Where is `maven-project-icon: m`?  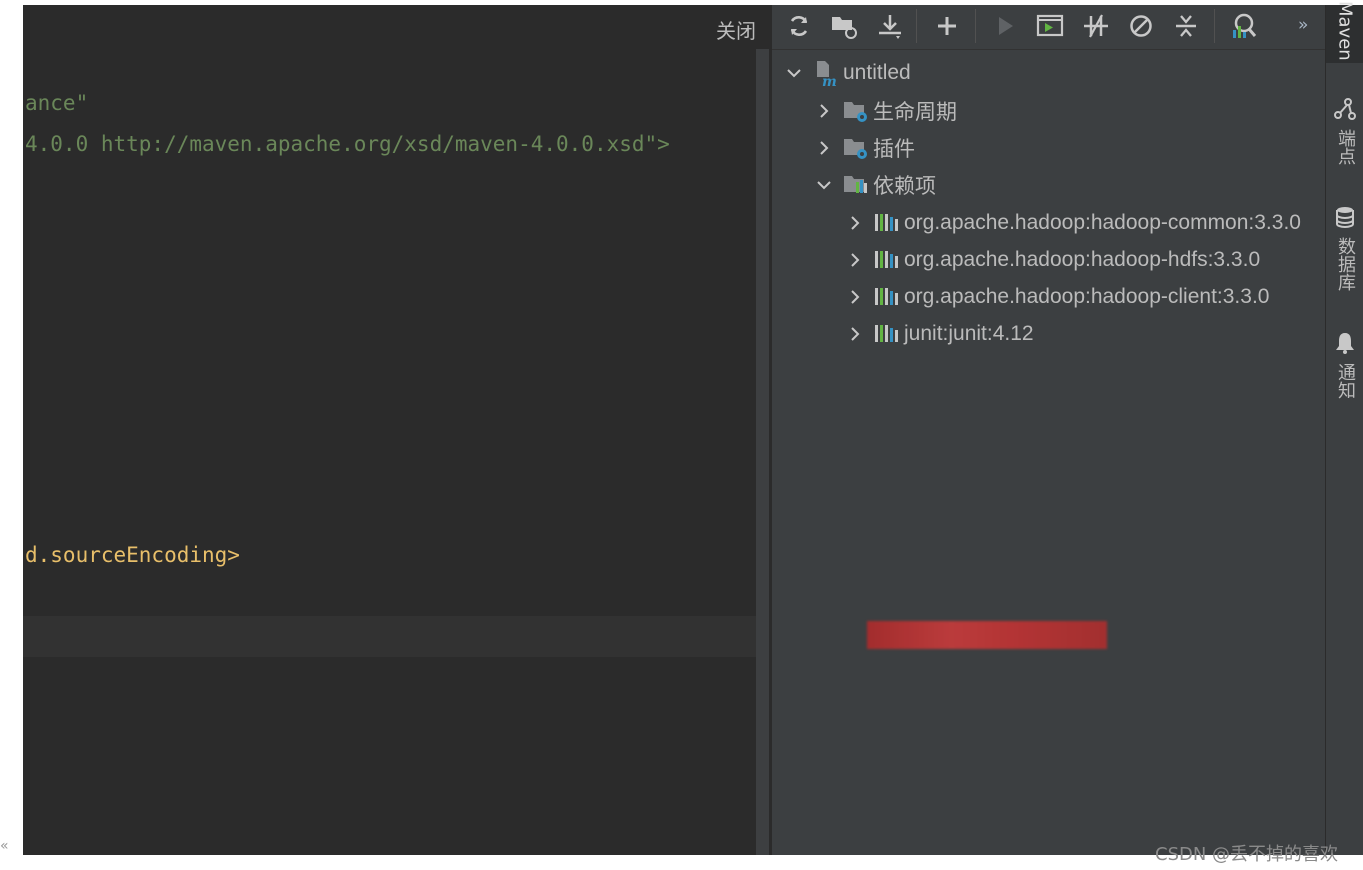
maven-project-icon: m is located at coordinates (826, 73).